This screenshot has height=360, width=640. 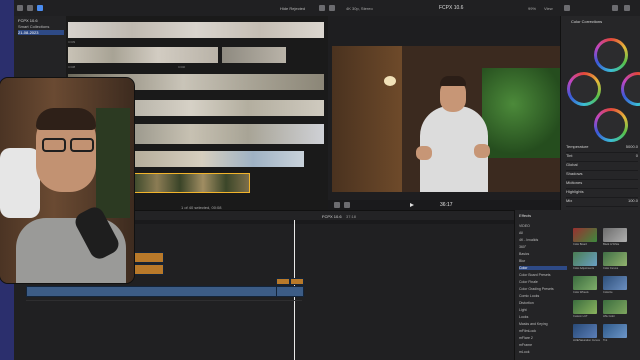 I want to click on param-tint: Tint 0, so click(x=602, y=157).